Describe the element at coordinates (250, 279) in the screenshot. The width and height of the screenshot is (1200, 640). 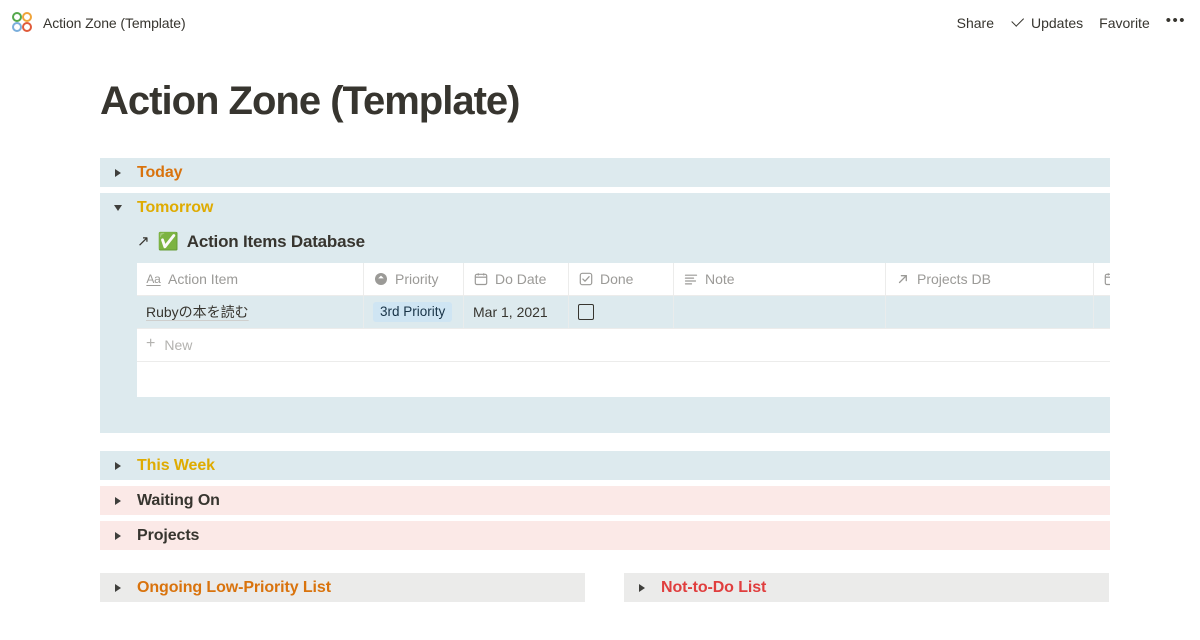
I see `column-header-action-item: Aa Action Item` at that location.